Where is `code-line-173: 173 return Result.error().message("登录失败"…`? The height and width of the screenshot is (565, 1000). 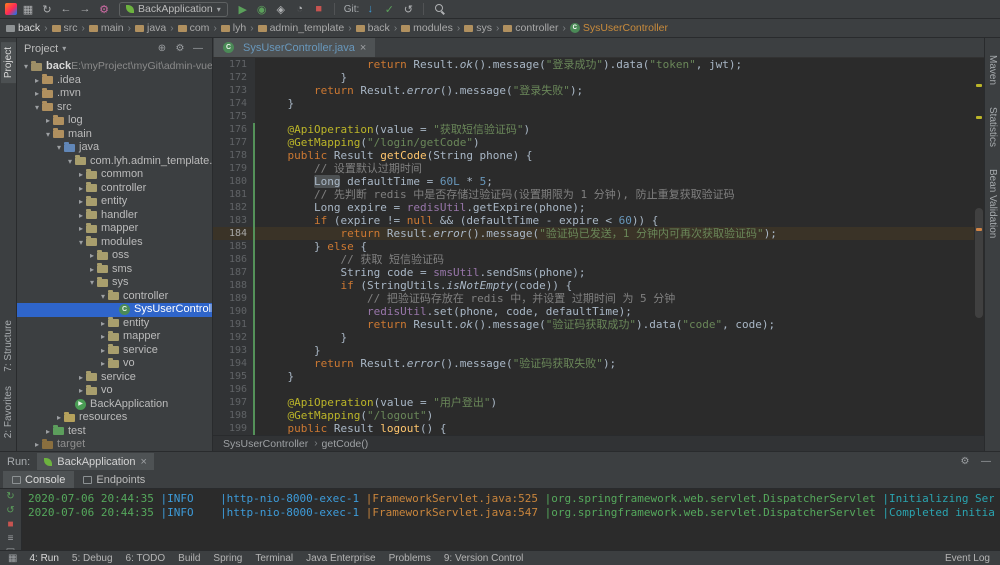 code-line-173: 173 return Result.error().message("登录失败"… is located at coordinates (593, 90).